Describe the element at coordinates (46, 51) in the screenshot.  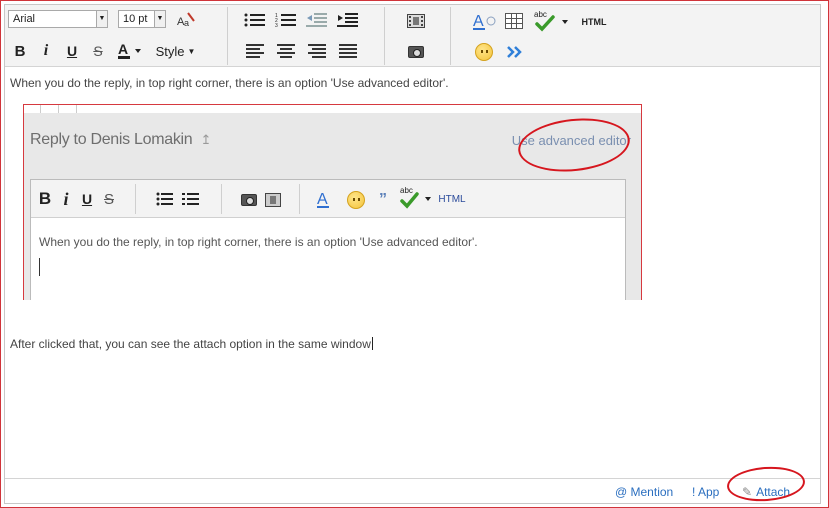
I see `italic-button: i` at that location.